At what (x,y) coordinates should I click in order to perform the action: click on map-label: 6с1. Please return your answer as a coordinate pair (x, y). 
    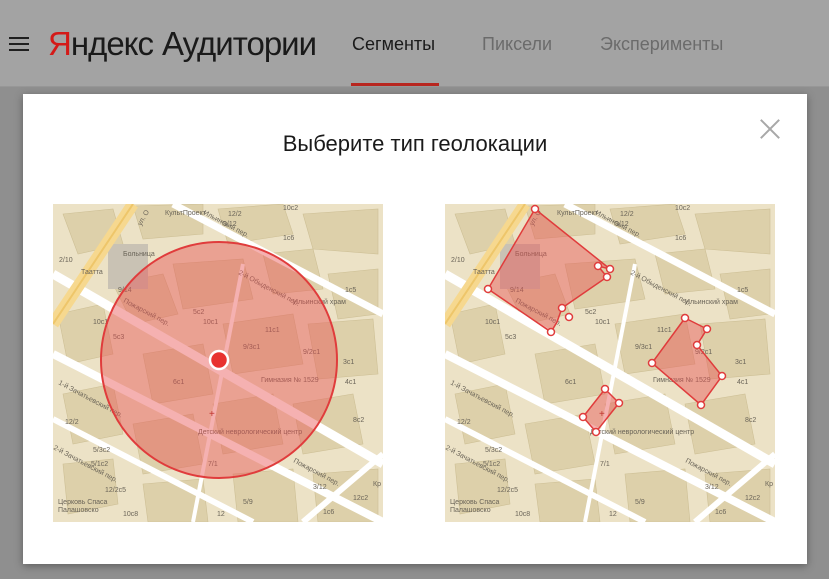
    Looking at the image, I should click on (570, 382).